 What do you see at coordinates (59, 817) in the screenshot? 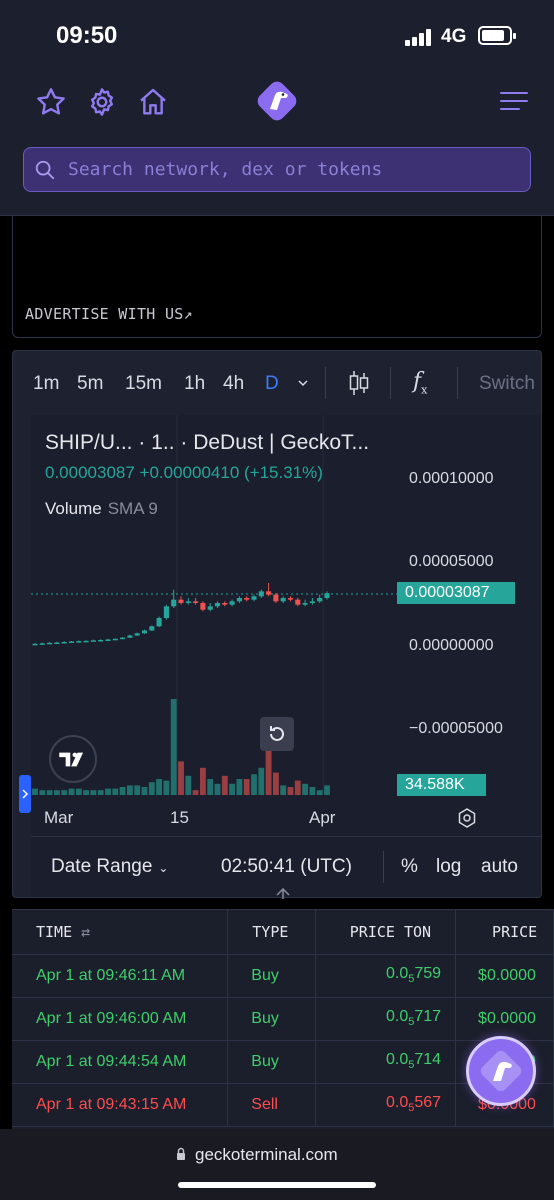
I see `x-axis-label: Mar` at bounding box center [59, 817].